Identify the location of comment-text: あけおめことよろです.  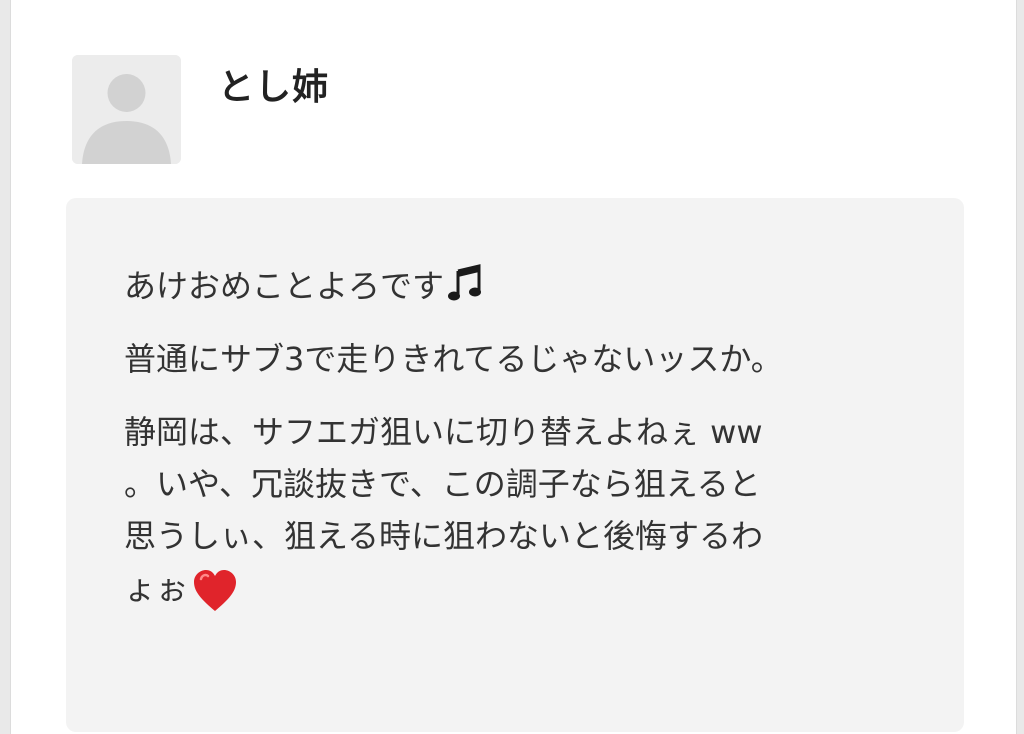
(284, 286).